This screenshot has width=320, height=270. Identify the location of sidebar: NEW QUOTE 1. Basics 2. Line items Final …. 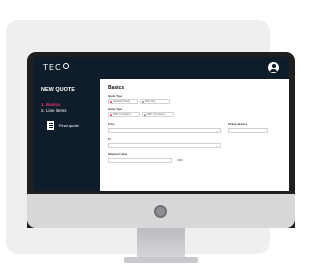
(66, 135).